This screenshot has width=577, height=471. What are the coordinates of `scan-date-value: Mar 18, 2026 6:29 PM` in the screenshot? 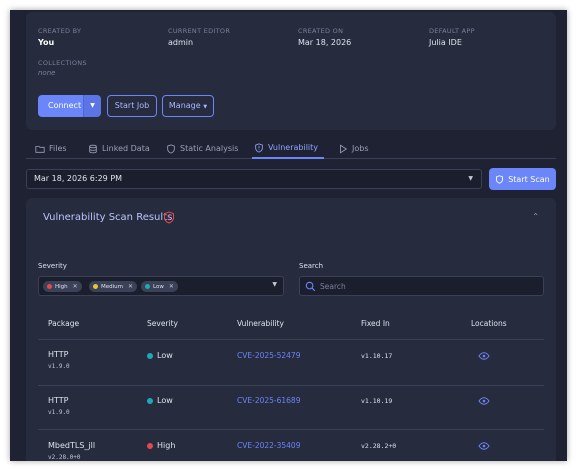 It's located at (78, 178).